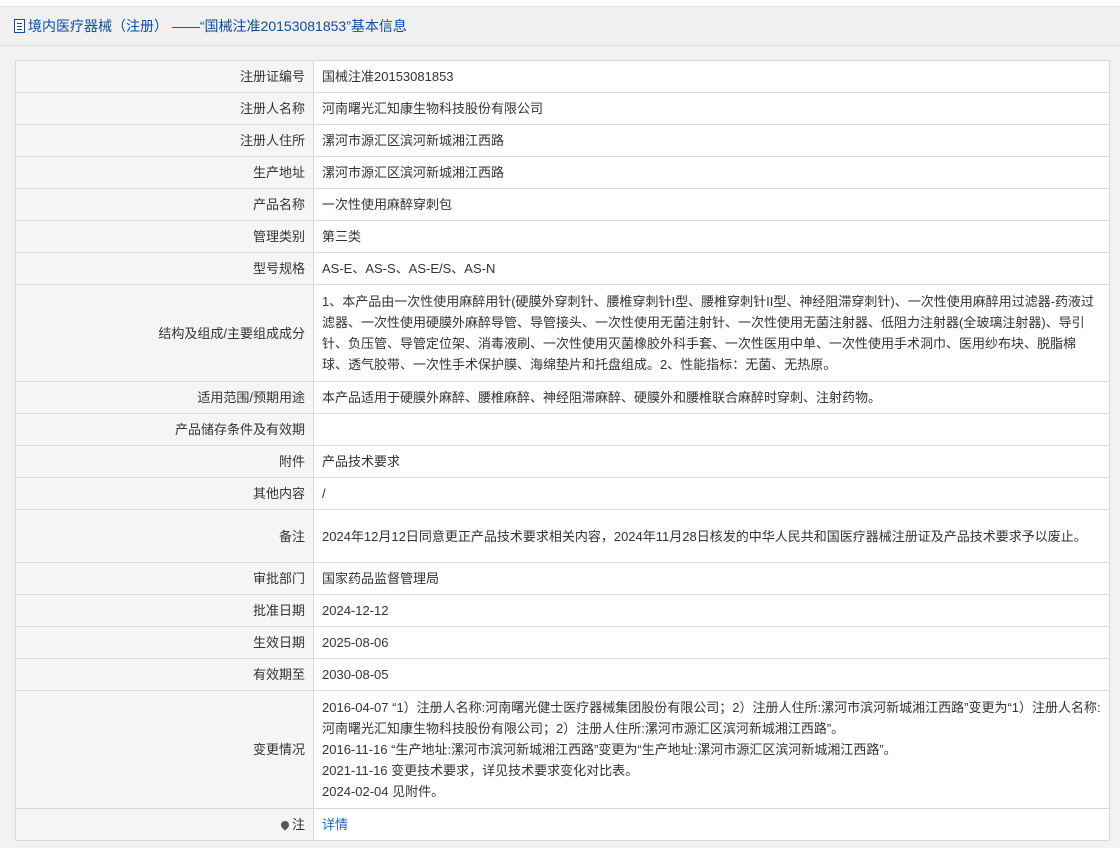  What do you see at coordinates (164, 108) in the screenshot?
I see `row-label: 注册人名称` at bounding box center [164, 108].